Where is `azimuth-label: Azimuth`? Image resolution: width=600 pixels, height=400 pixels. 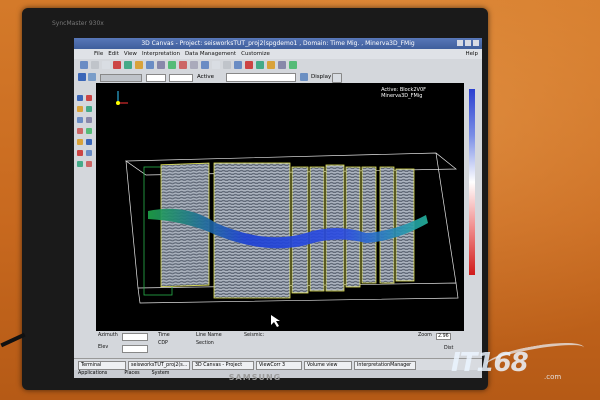
azimuth-label: Azimuth is located at coordinates (108, 335).